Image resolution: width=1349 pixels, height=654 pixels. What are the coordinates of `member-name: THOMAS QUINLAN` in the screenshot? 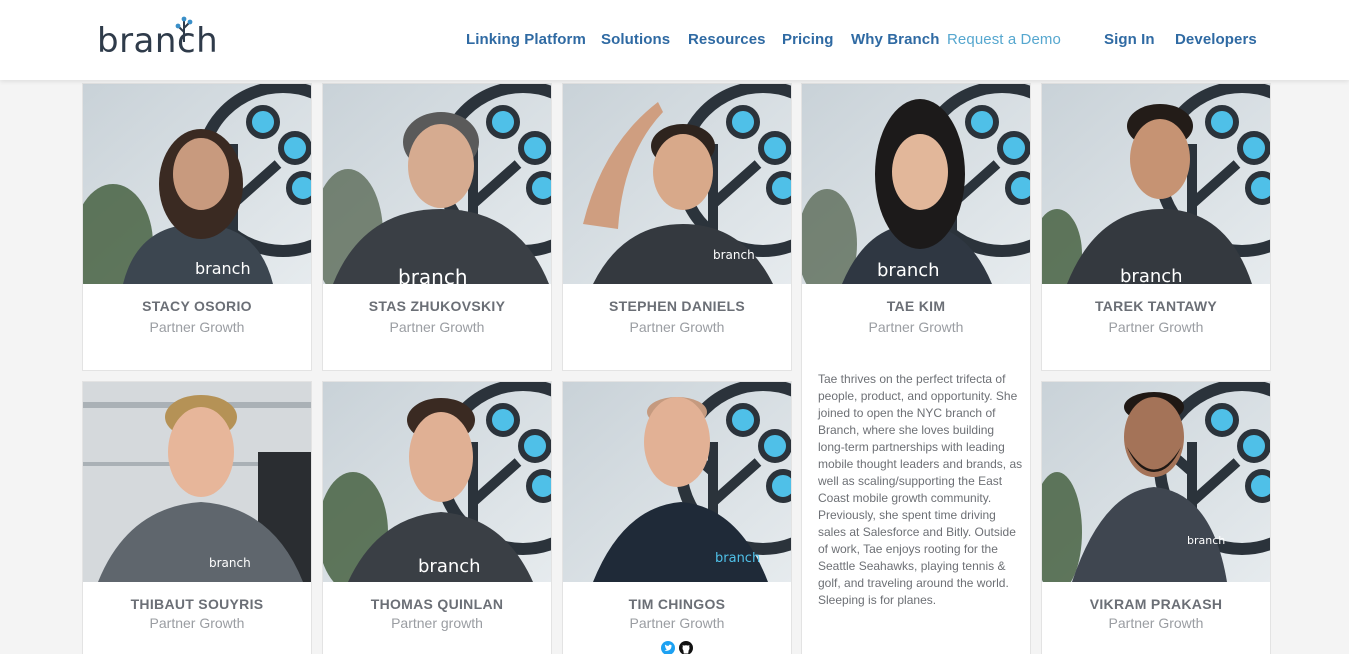 It's located at (437, 604).